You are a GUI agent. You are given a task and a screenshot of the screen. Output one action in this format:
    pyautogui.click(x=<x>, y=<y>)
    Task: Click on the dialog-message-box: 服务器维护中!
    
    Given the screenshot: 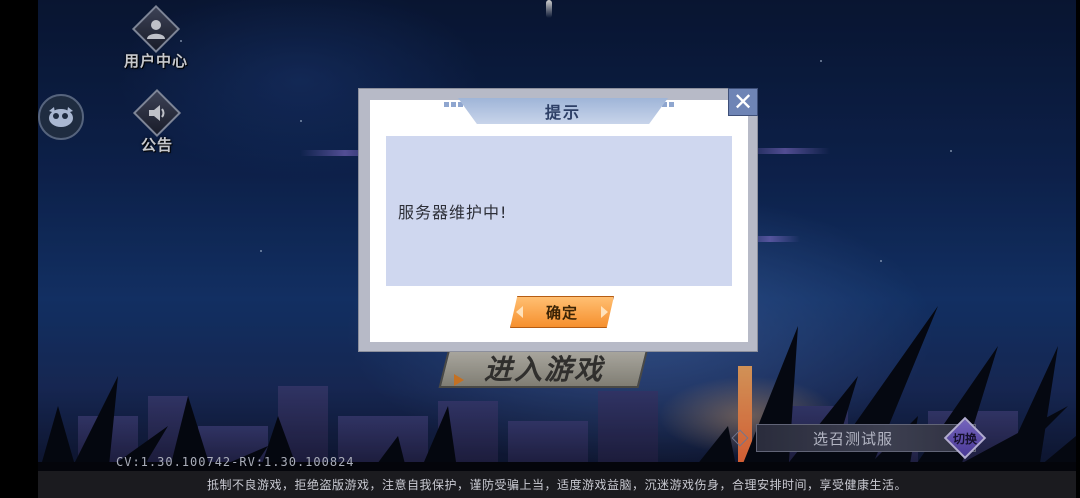 What is the action you would take?
    pyautogui.click(x=559, y=211)
    